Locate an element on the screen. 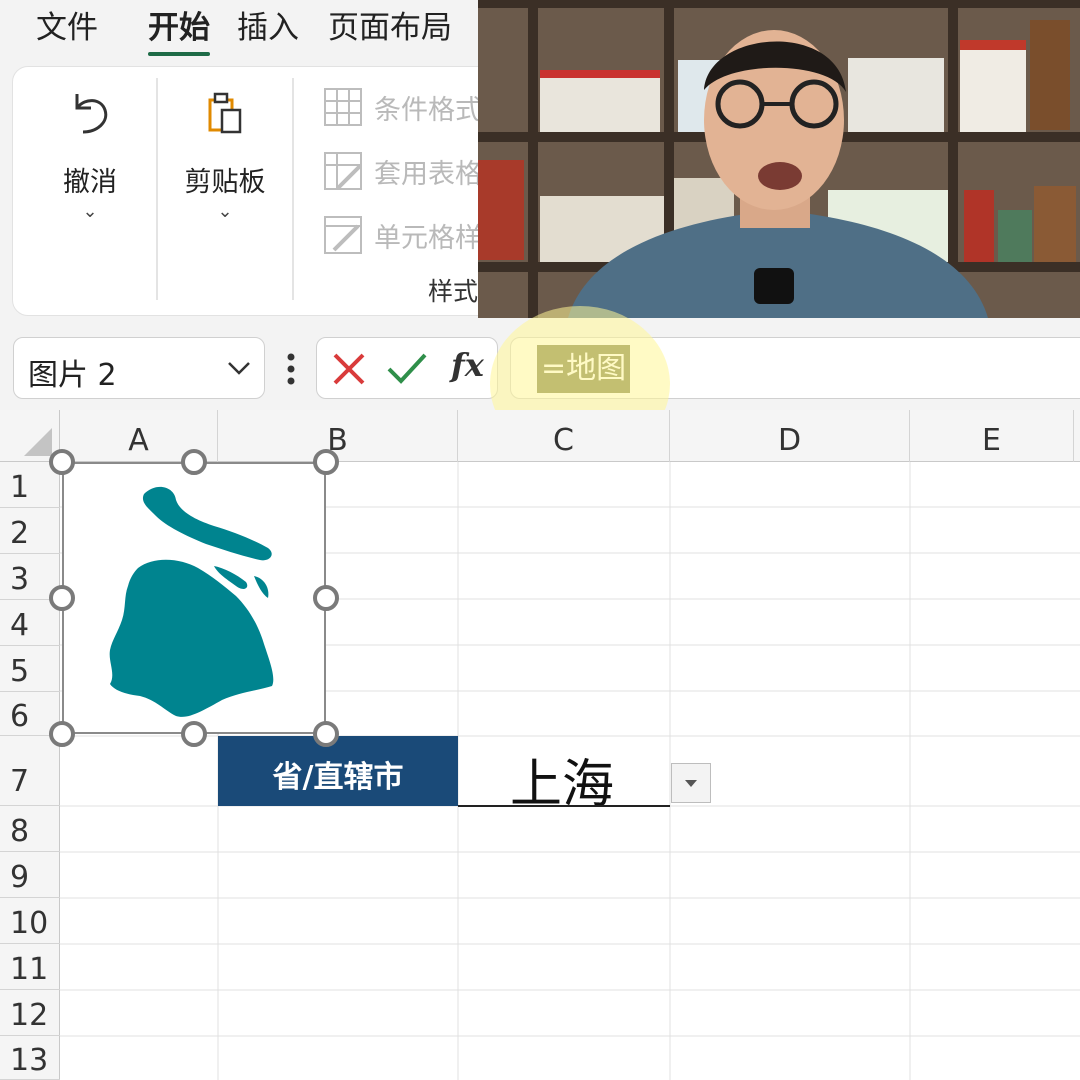 The image size is (1080, 1080). resize-handle-bottom is located at coordinates (194, 734).